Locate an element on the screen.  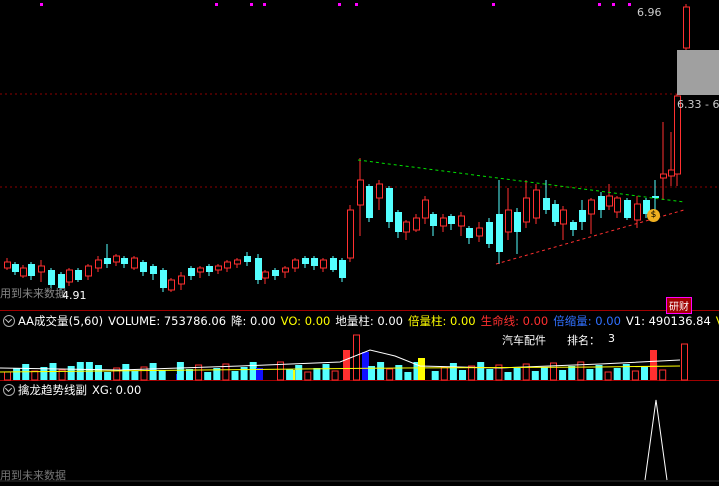
volume-chart is located at coordinates (359, 347).